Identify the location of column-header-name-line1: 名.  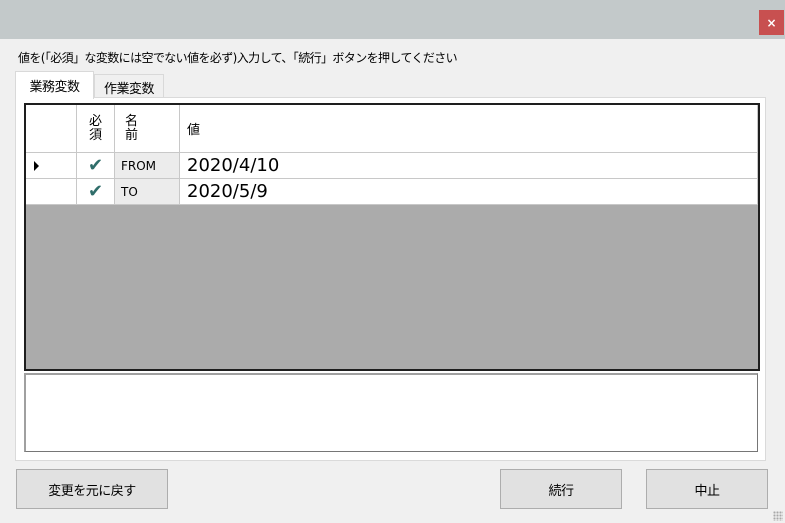
(132, 121).